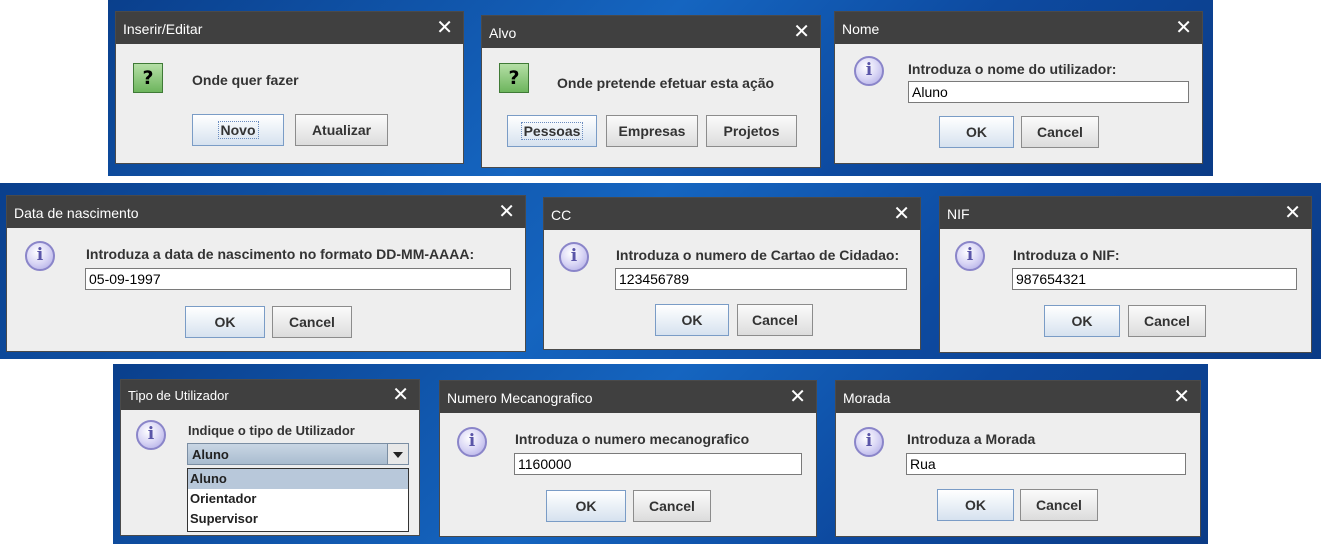  Describe the element at coordinates (163, 29) in the screenshot. I see `dialog-title: Inserir/Editar` at that location.